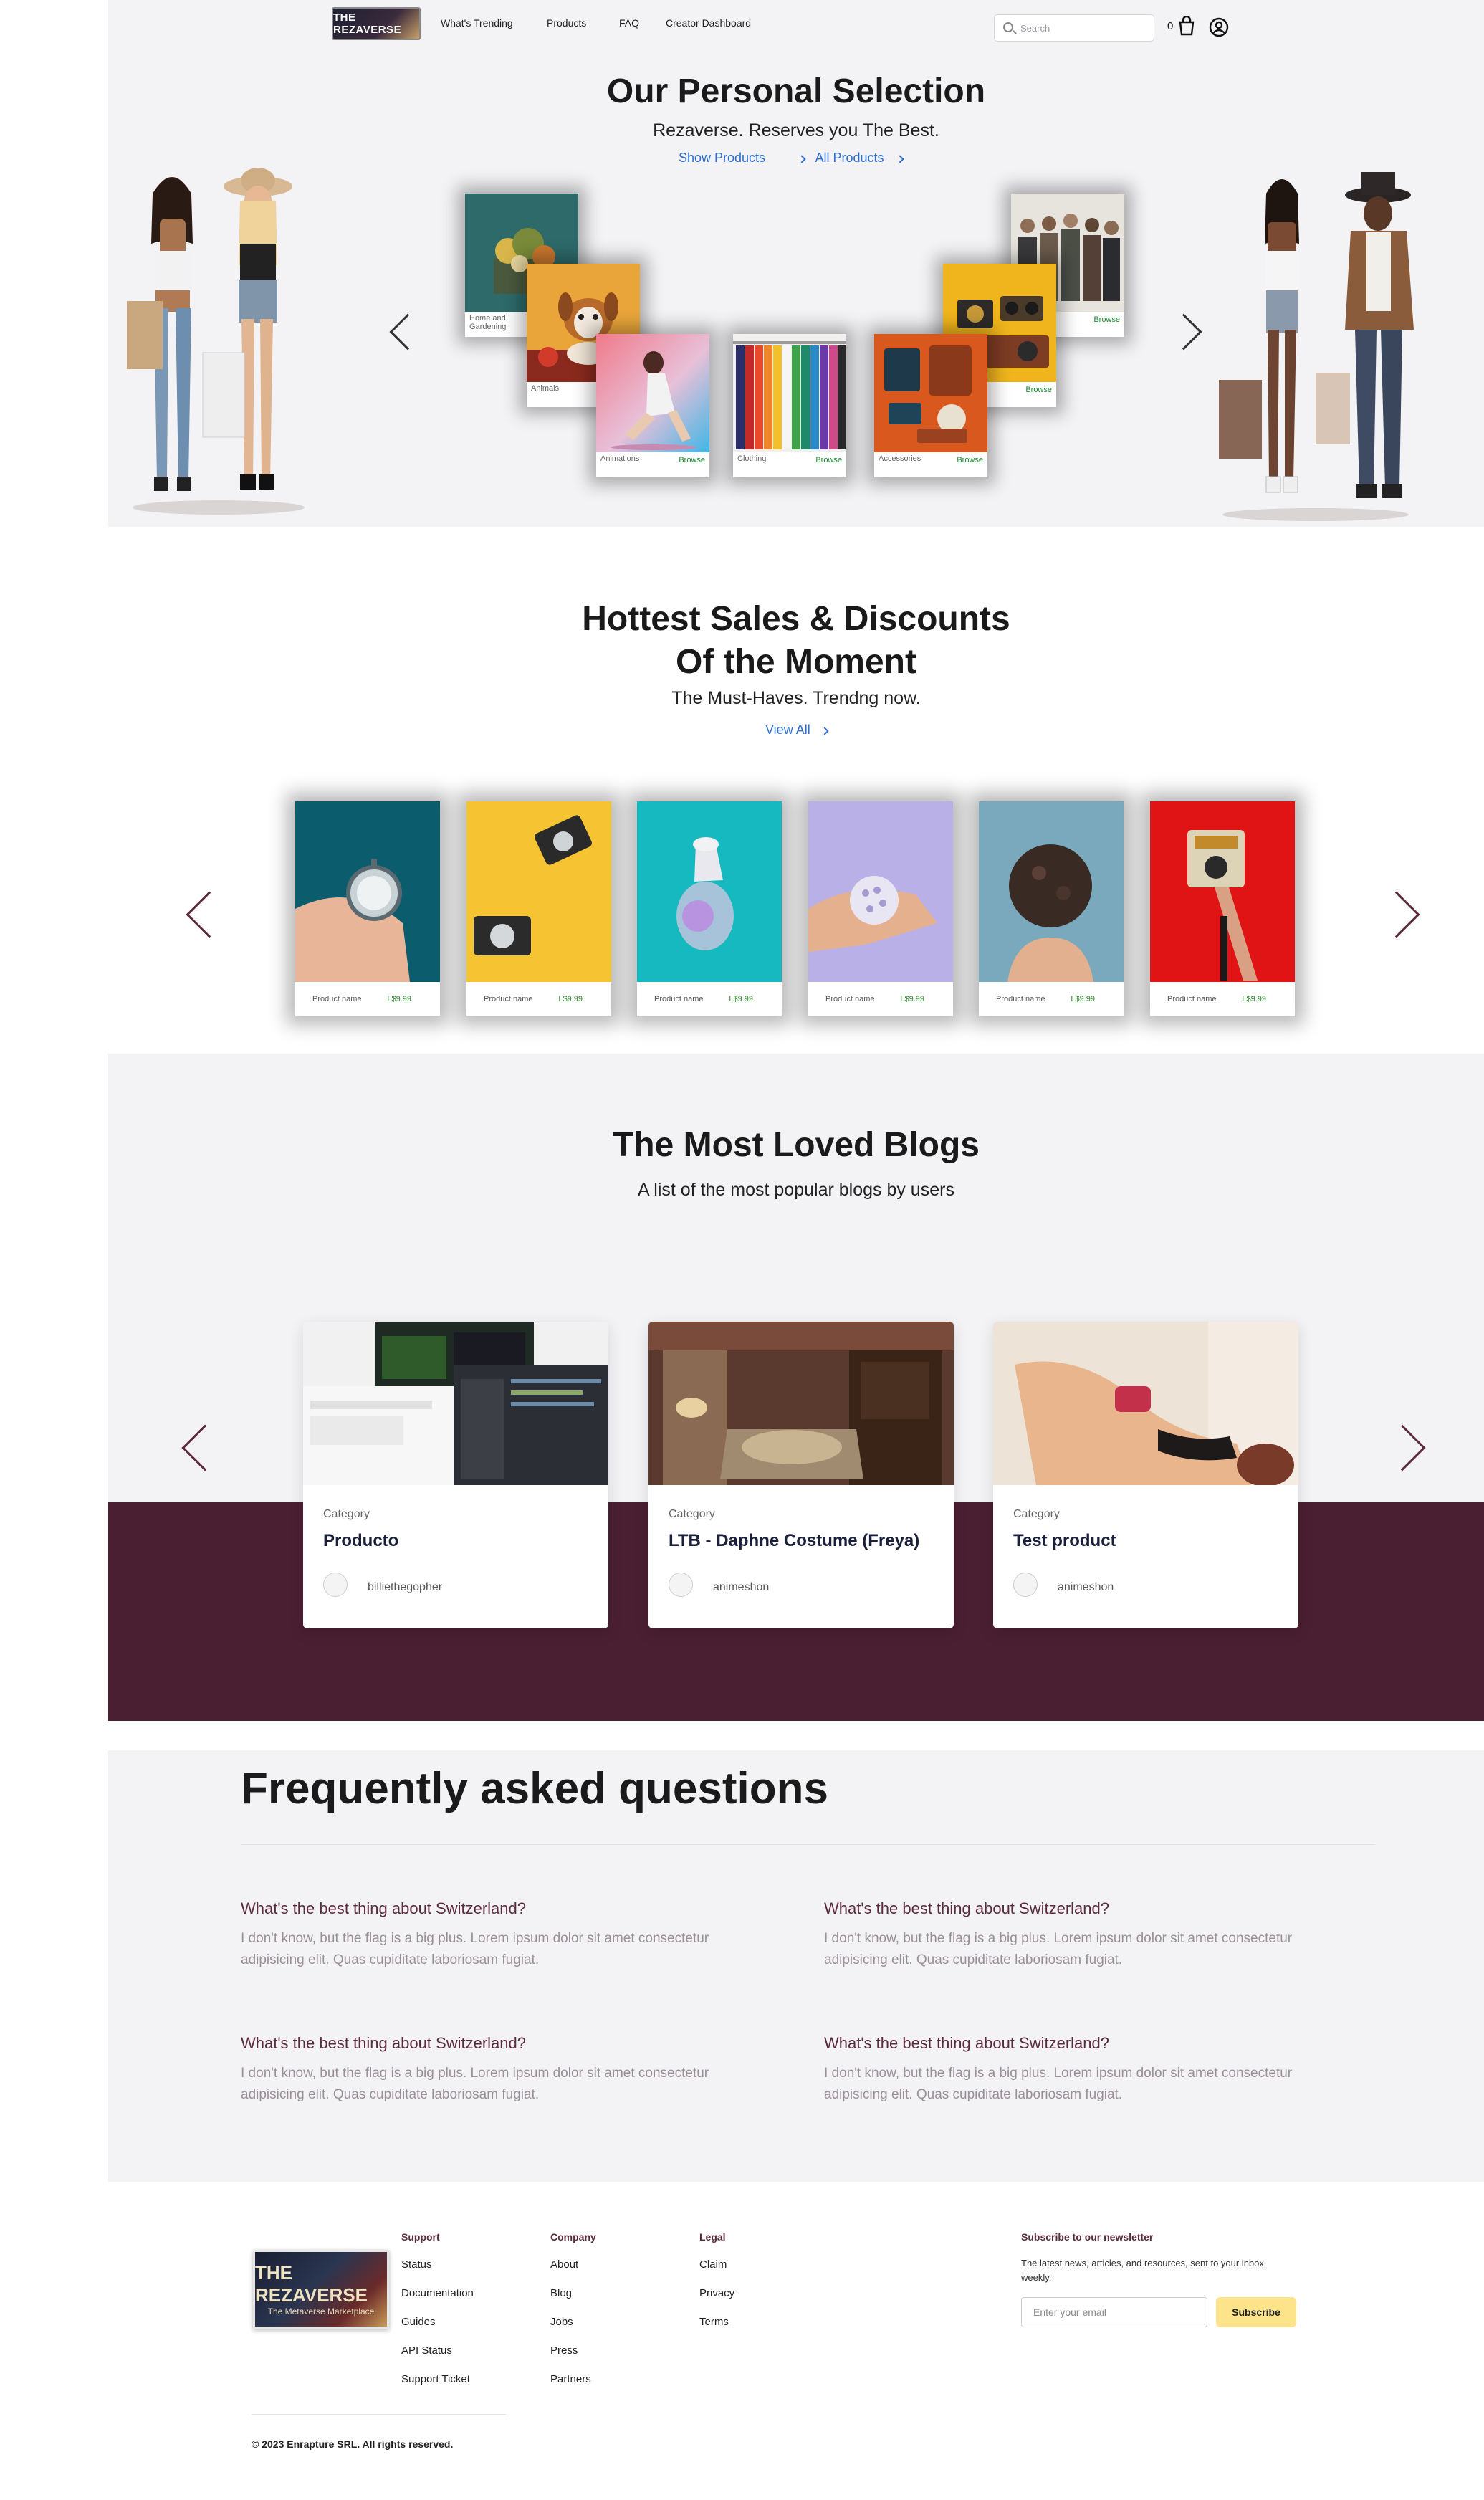 Image resolution: width=1484 pixels, height=2500 pixels. I want to click on blog-title: LTB - Daphne Costume (Freya), so click(794, 1541).